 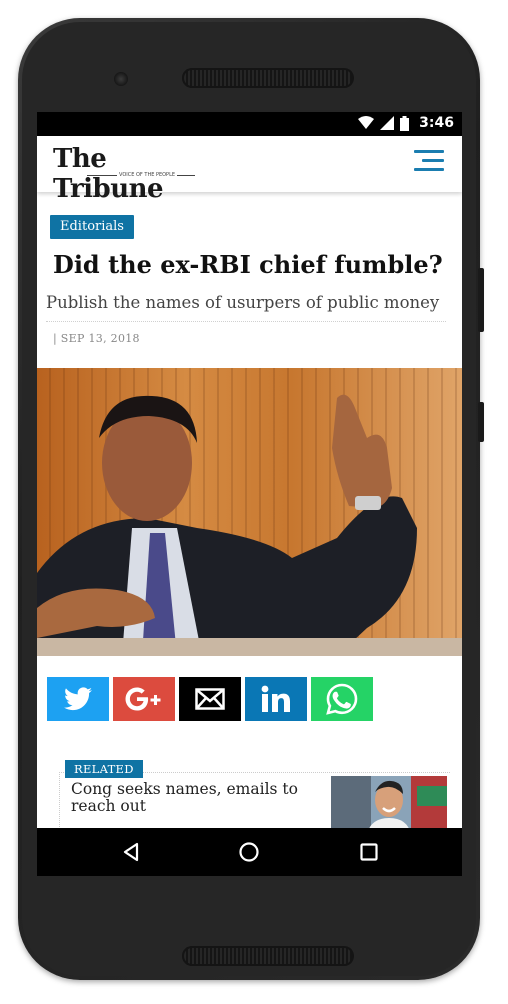 What do you see at coordinates (121, 79) in the screenshot?
I see `front-camera` at bounding box center [121, 79].